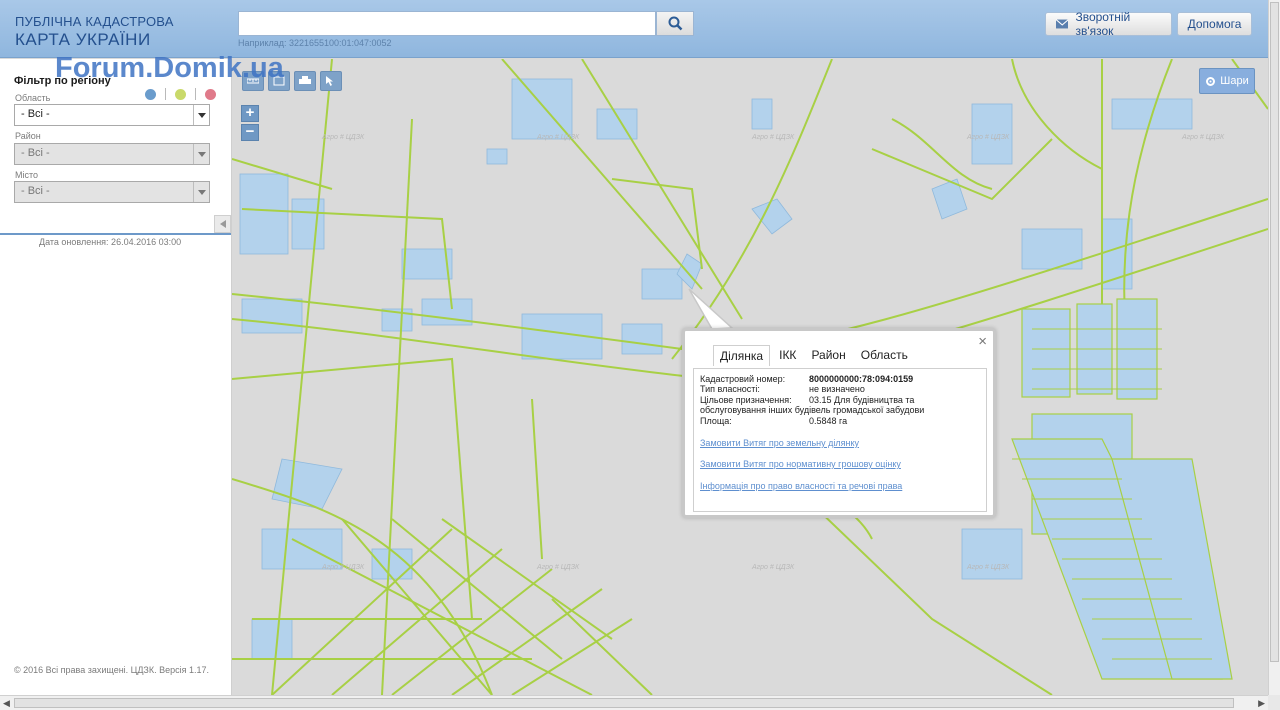 The height and width of the screenshot is (710, 1280). What do you see at coordinates (743, 379) in the screenshot?
I see `info-label-cadastral: Кадастровий номер:` at bounding box center [743, 379].